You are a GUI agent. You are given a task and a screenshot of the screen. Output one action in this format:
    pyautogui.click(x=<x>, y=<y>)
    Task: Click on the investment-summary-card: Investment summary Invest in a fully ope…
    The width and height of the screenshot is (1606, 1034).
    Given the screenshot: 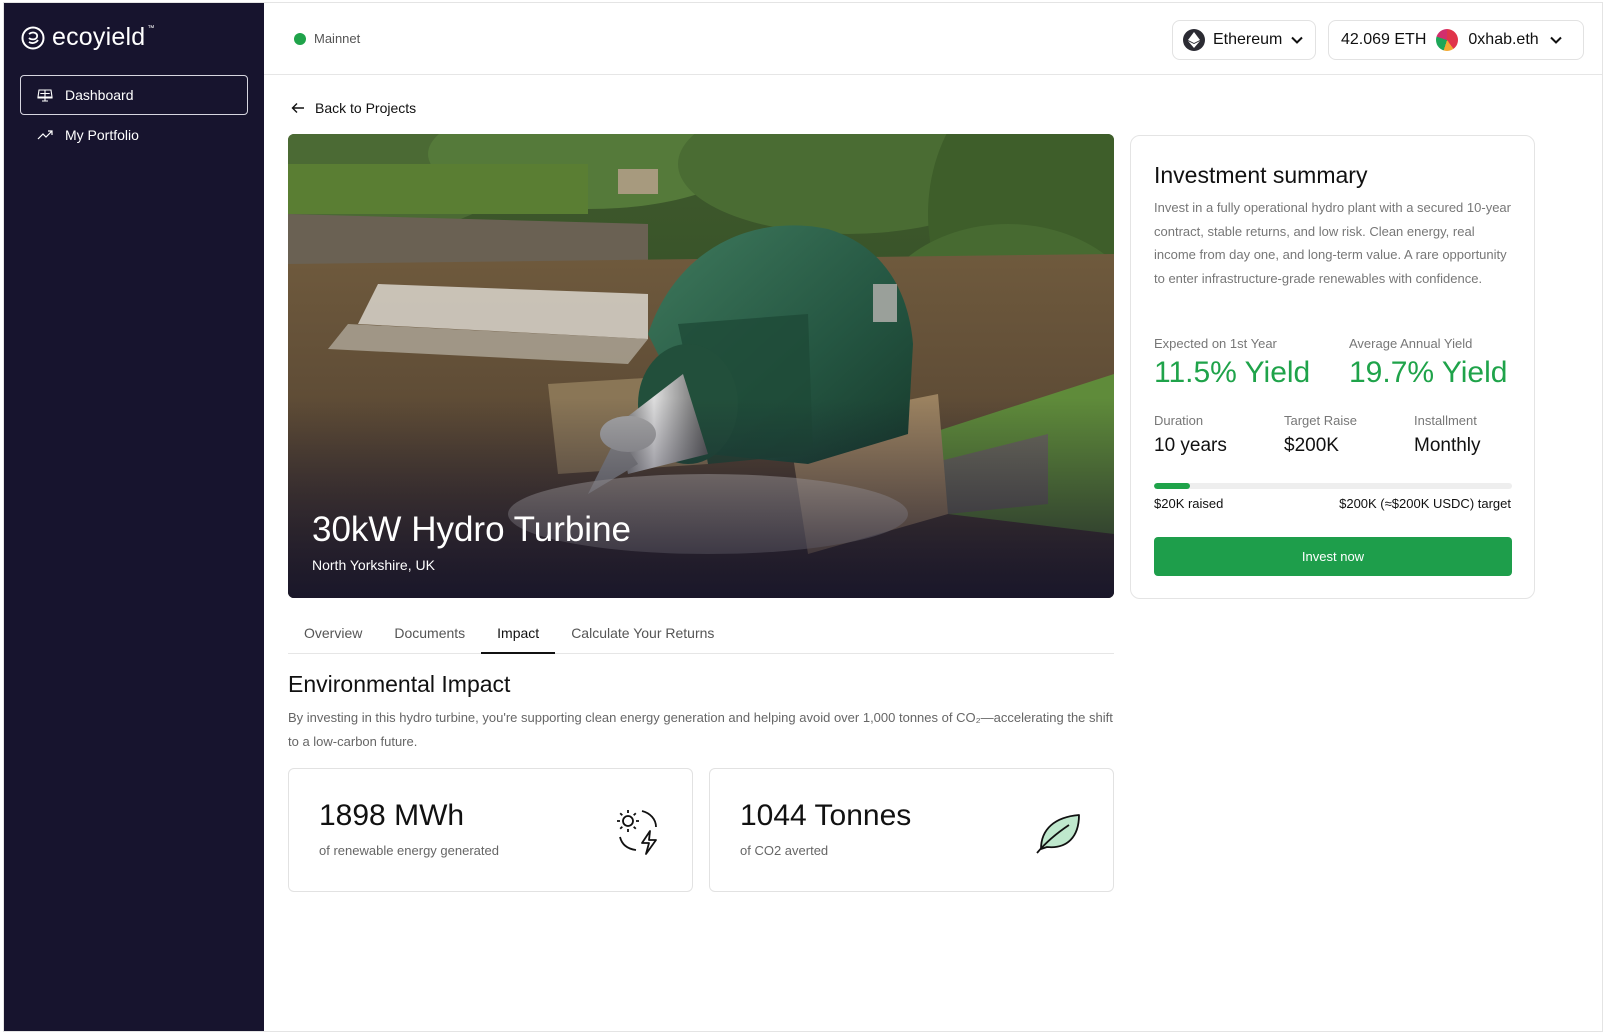 What is the action you would take?
    pyautogui.click(x=1332, y=367)
    